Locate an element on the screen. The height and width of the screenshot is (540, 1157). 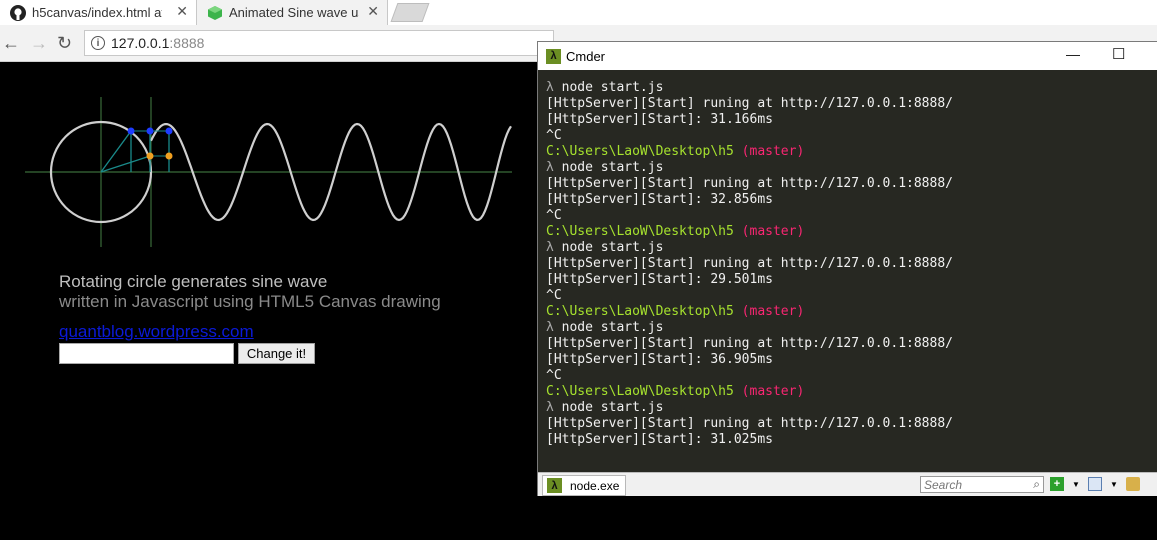
search-input: Search ⌕ is located at coordinates (982, 484).